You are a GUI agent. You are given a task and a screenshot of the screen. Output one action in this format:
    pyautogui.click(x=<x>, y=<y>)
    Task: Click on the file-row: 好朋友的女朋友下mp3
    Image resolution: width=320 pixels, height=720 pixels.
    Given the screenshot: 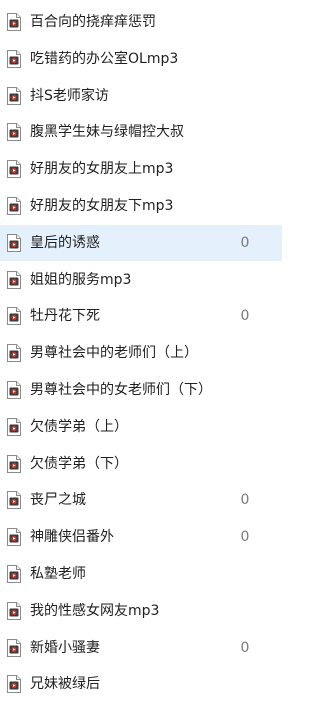 What is the action you would take?
    pyautogui.click(x=141, y=206)
    